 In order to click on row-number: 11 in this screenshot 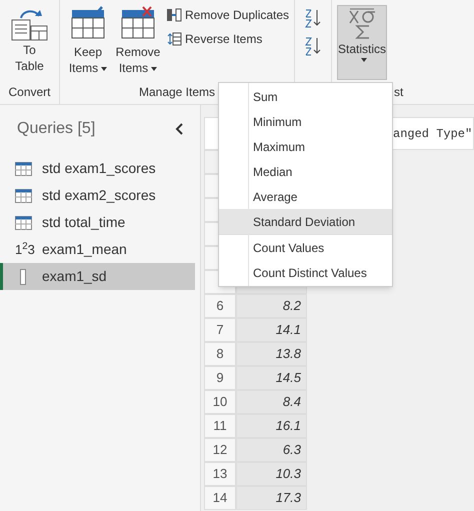, I will do `click(220, 426)`.